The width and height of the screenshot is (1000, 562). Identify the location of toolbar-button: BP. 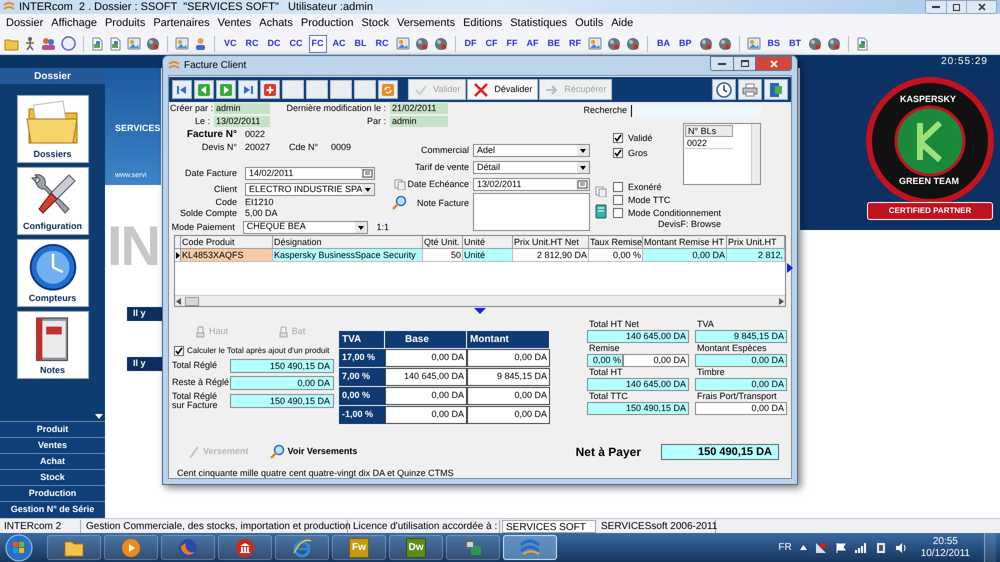
(685, 43).